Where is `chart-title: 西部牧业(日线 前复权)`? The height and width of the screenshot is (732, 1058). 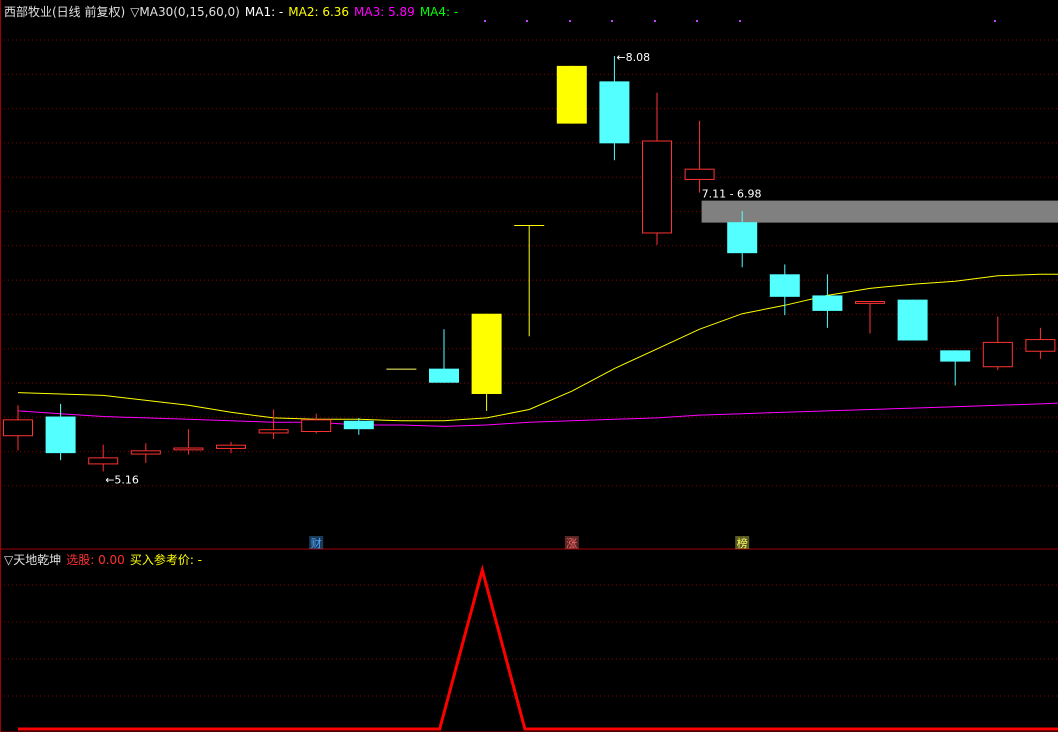 chart-title: 西部牧业(日线 前复权) is located at coordinates (65, 12).